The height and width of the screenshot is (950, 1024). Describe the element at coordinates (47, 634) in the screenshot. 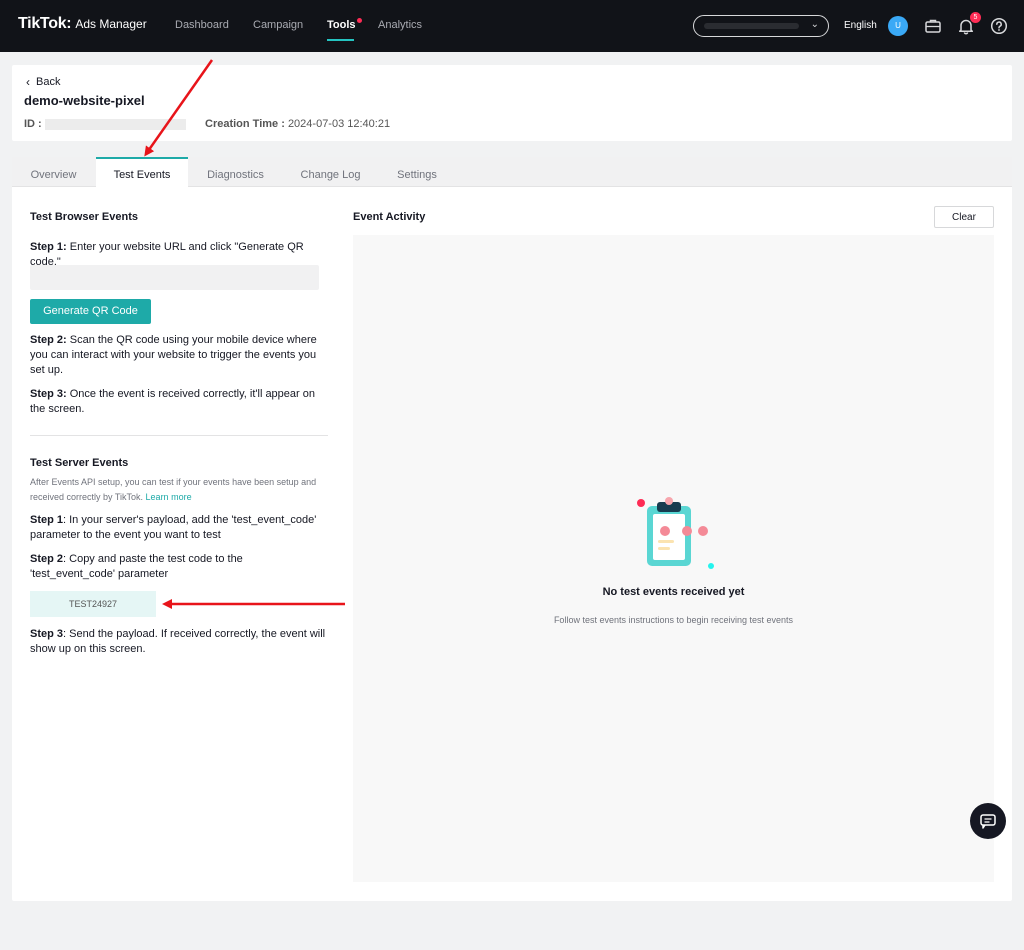

I see `server-step-3-label: Step 3` at that location.